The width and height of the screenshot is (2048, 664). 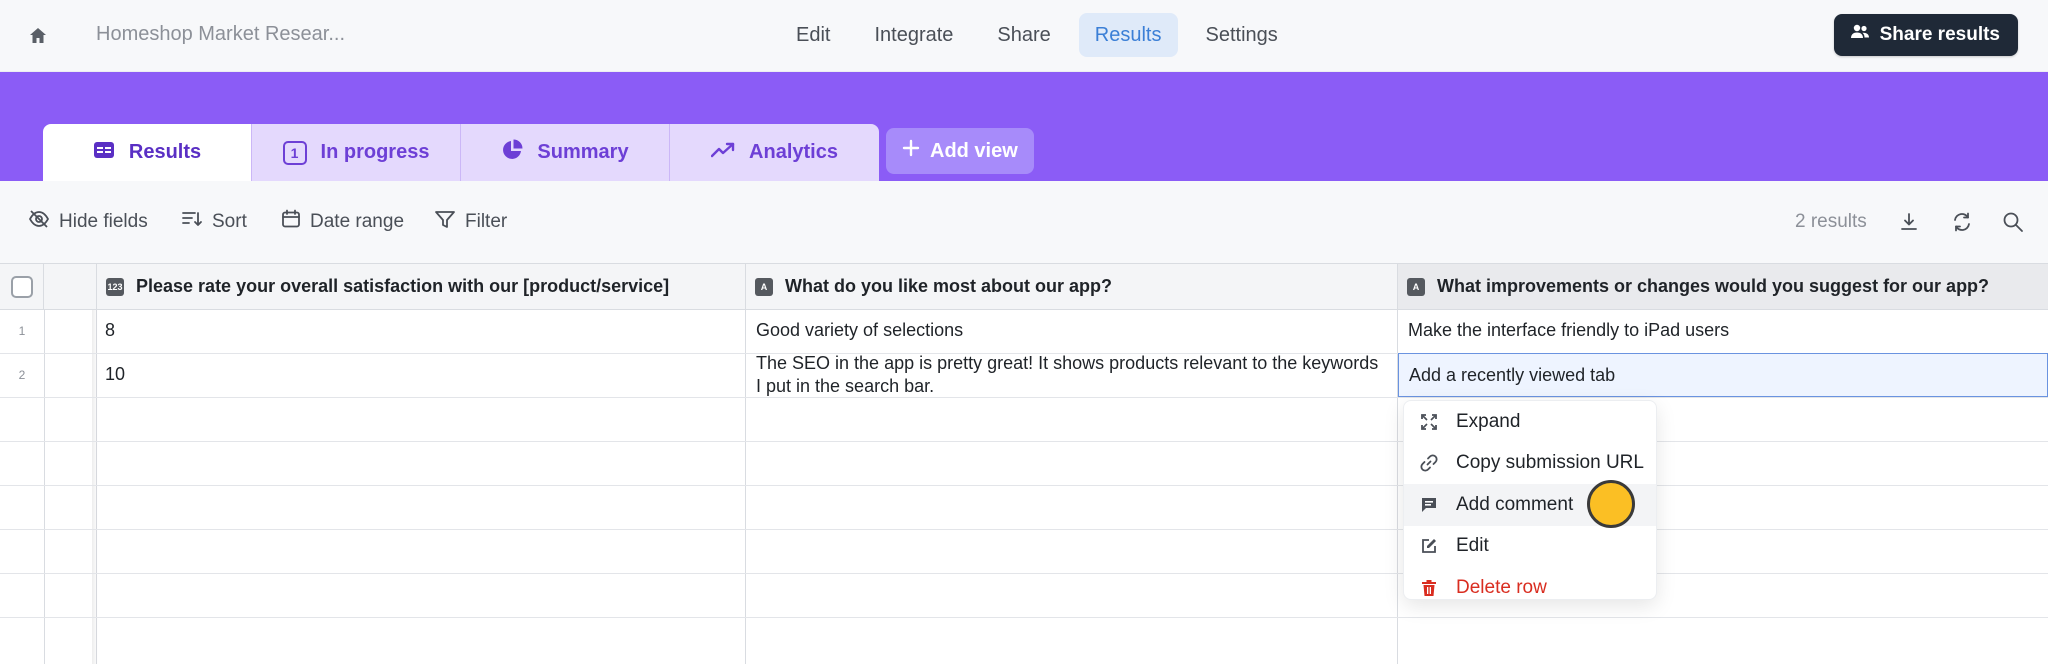 I want to click on nav-share: Share, so click(x=1023, y=35).